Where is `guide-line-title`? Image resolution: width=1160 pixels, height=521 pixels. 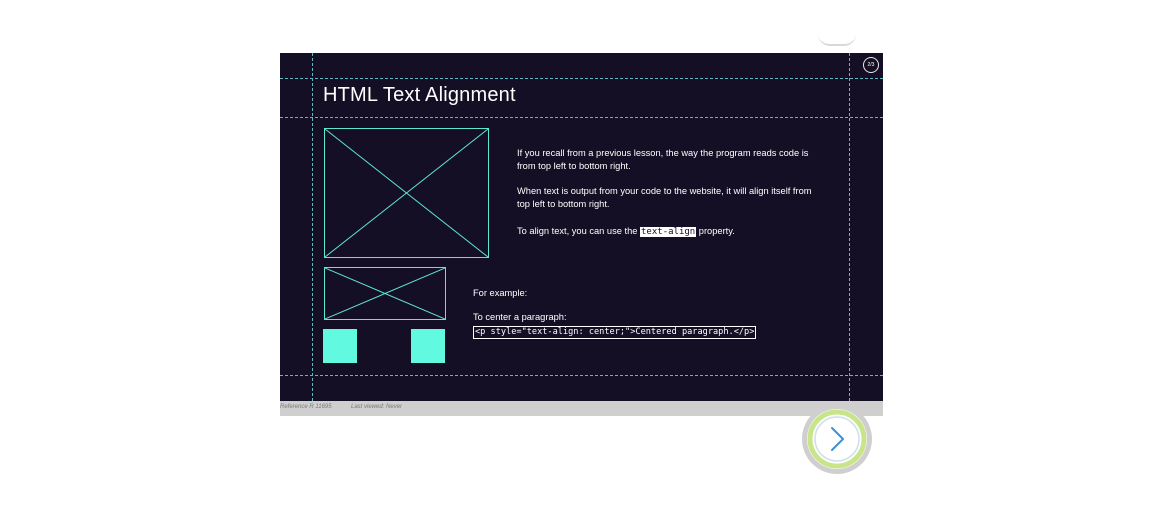
guide-line-title is located at coordinates (581, 117).